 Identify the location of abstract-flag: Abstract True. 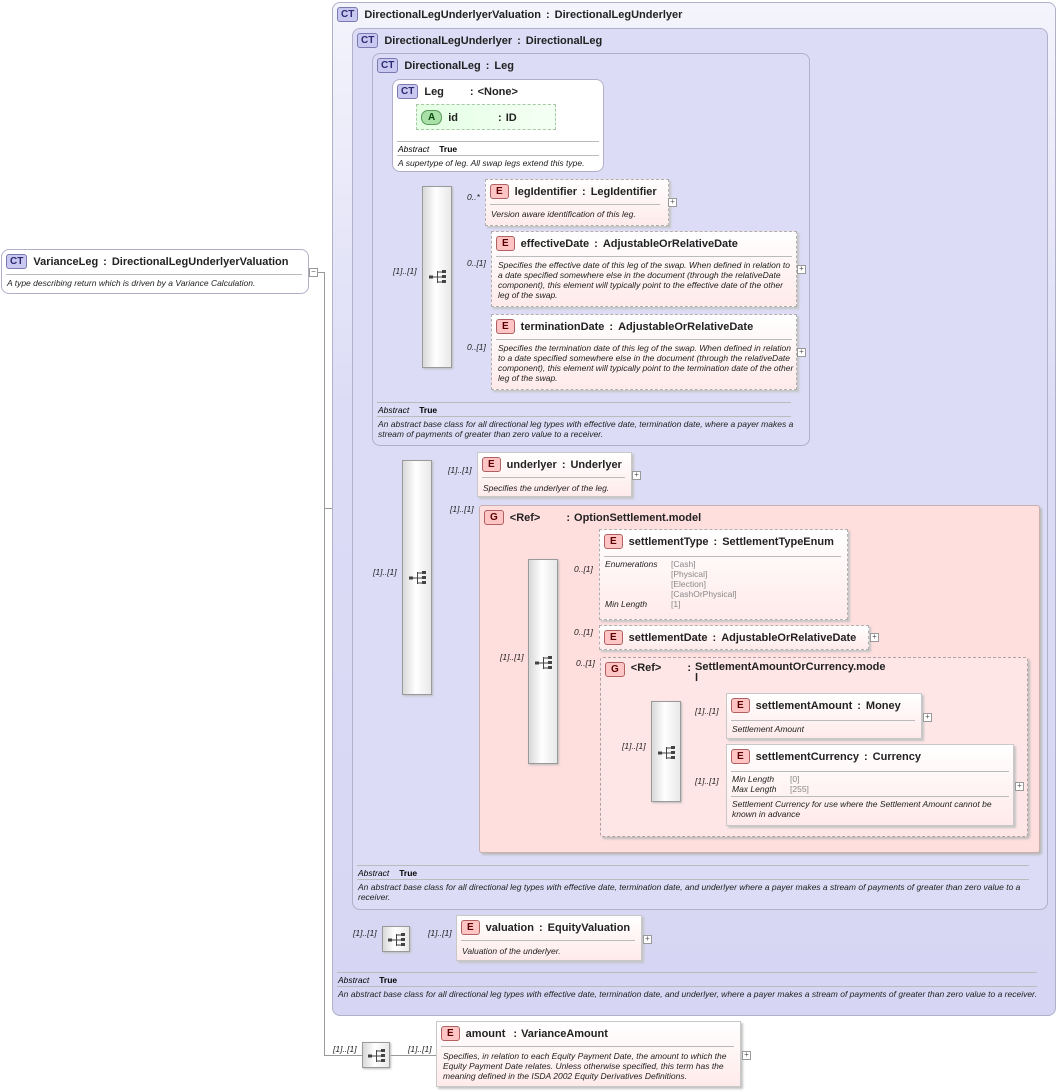
(388, 873).